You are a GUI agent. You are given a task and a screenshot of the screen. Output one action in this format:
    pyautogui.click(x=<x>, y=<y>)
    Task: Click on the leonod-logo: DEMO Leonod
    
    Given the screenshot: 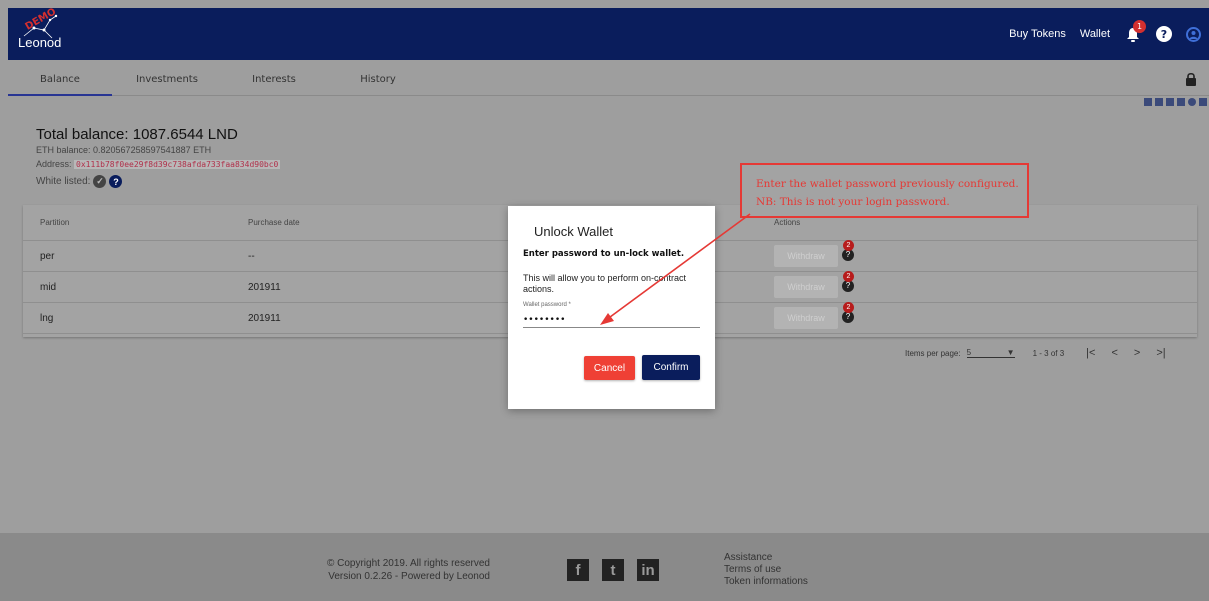 What is the action you would take?
    pyautogui.click(x=48, y=30)
    